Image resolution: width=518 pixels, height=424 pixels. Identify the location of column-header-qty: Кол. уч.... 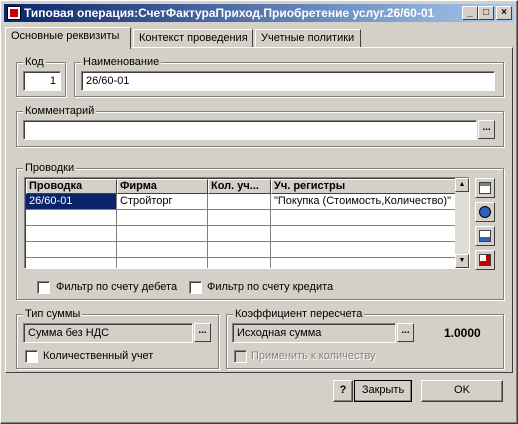
(239, 186).